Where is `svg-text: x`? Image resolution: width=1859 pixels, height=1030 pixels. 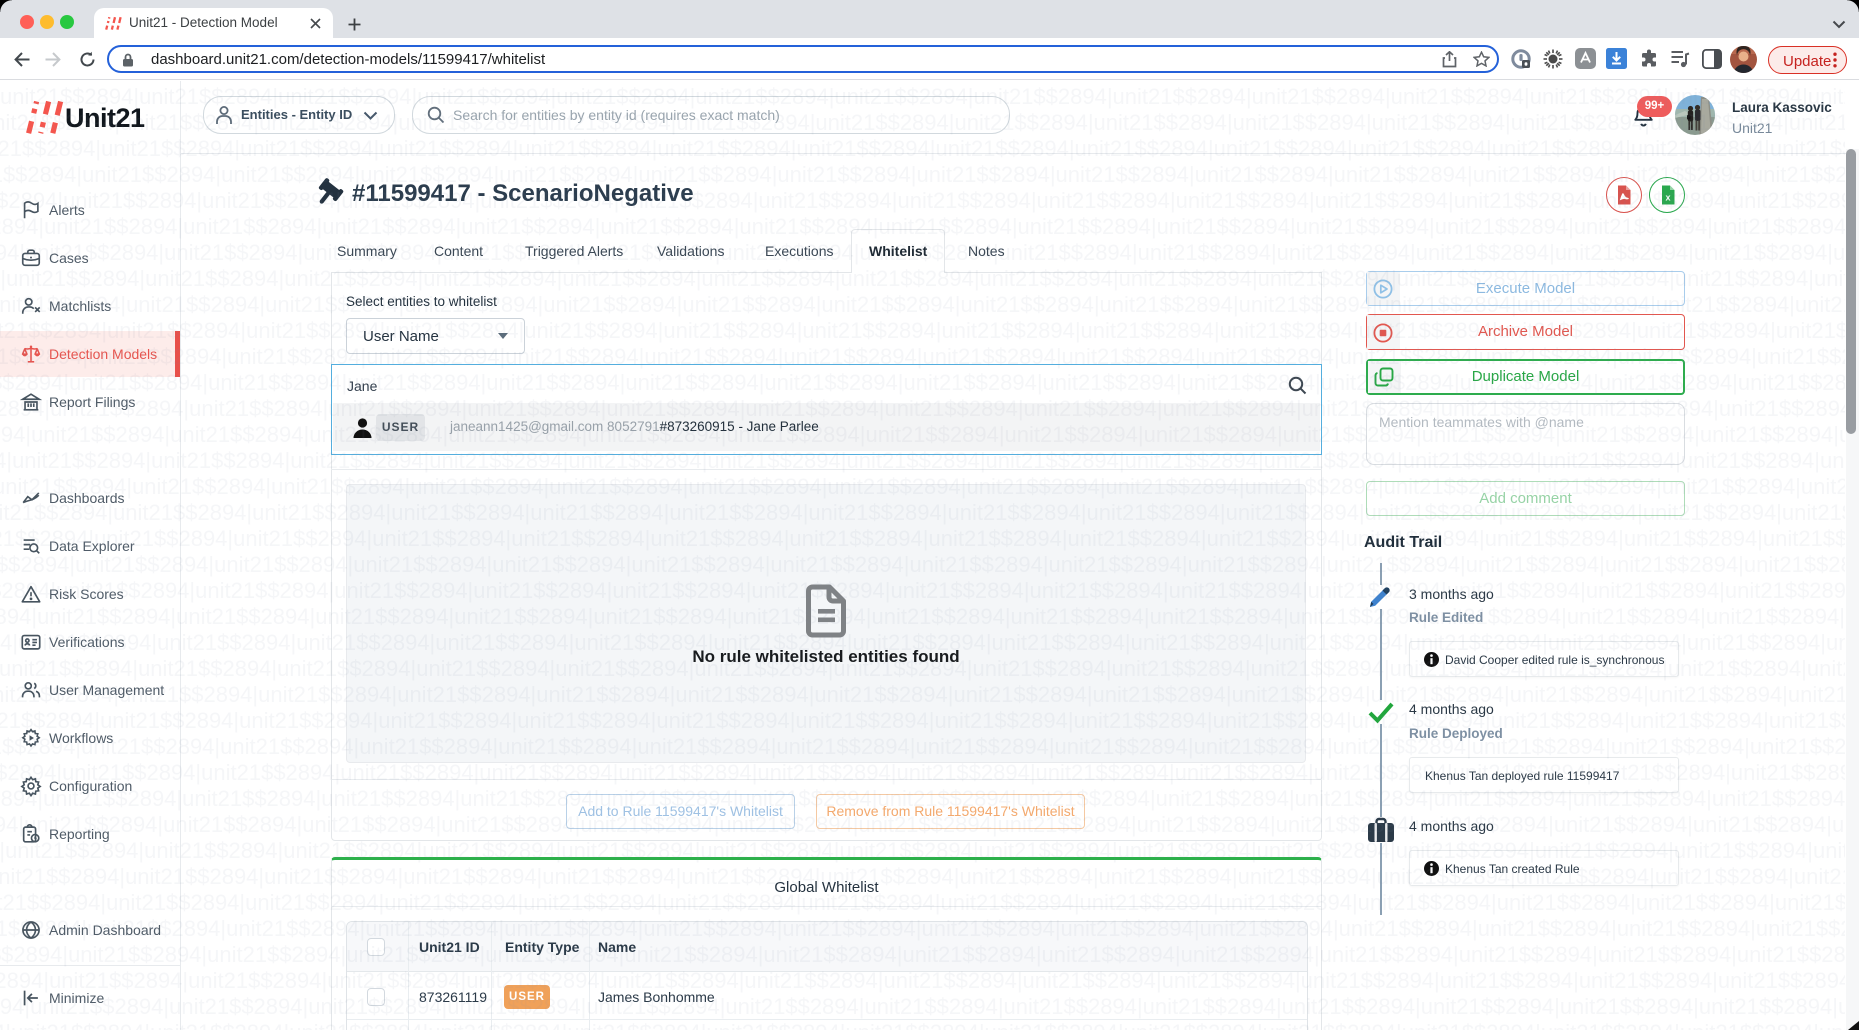
svg-text: x is located at coordinates (1667, 198).